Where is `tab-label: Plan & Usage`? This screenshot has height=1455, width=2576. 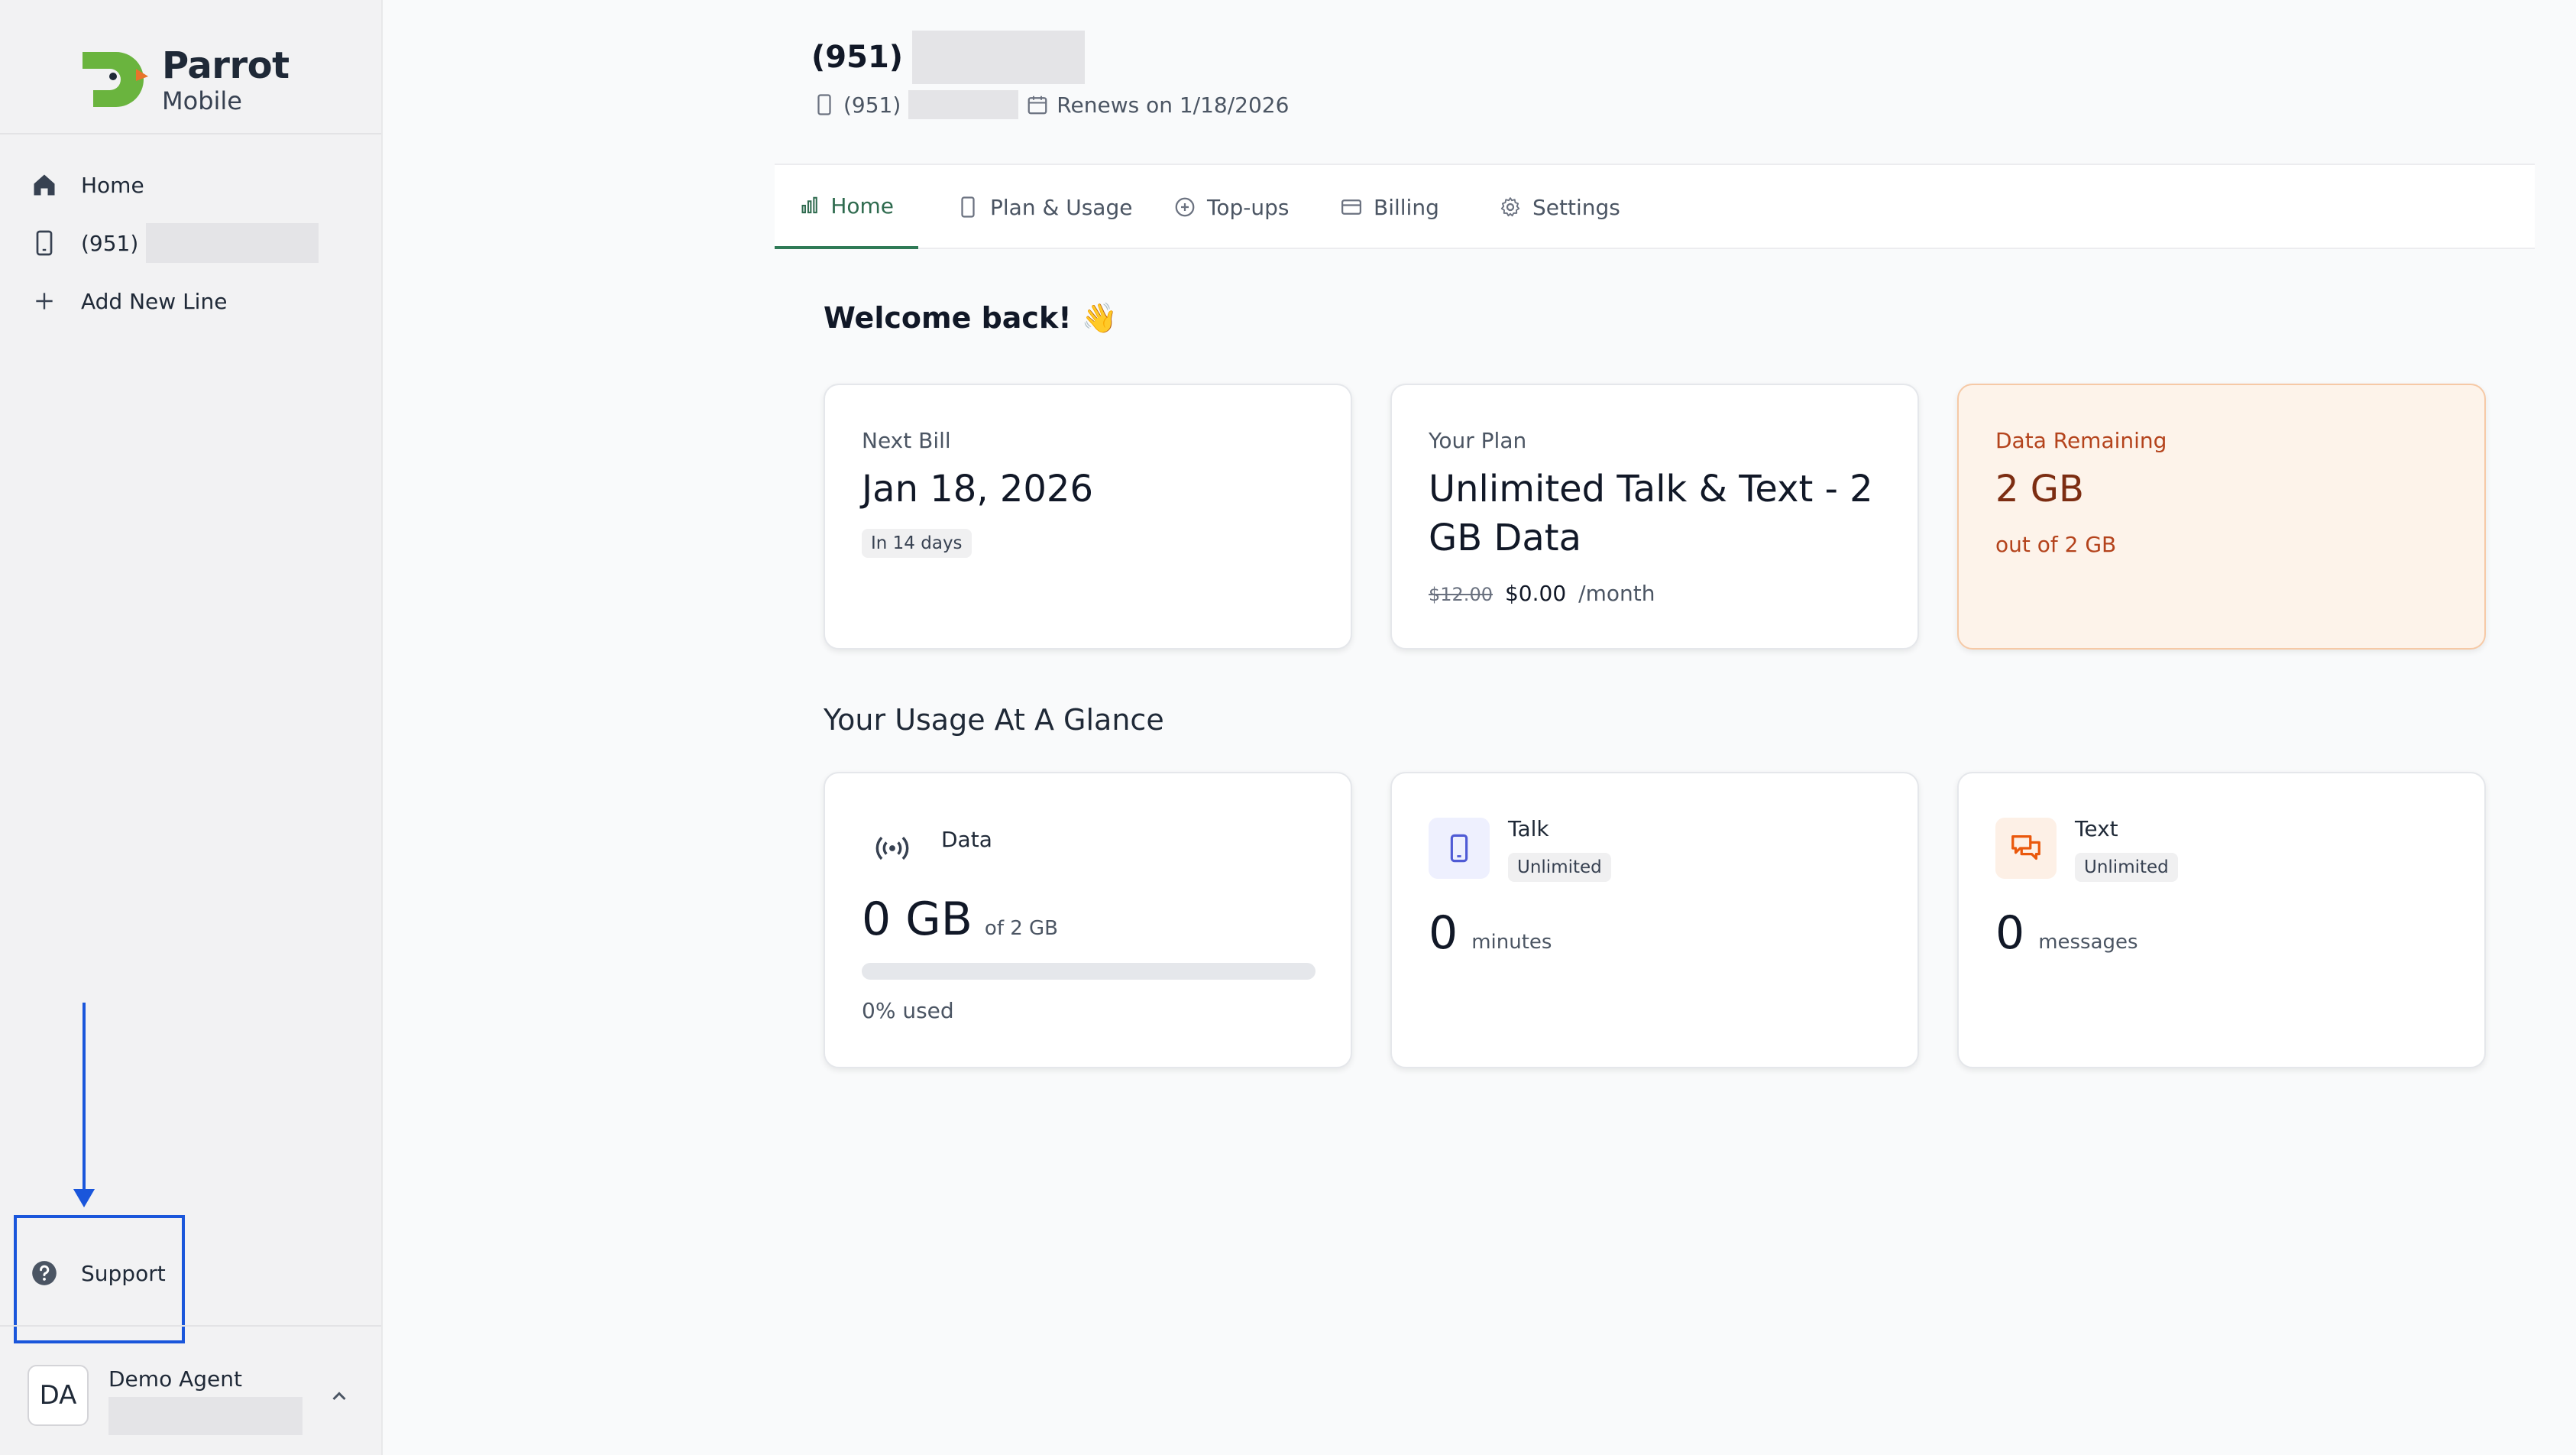 tab-label: Plan & Usage is located at coordinates (1061, 207).